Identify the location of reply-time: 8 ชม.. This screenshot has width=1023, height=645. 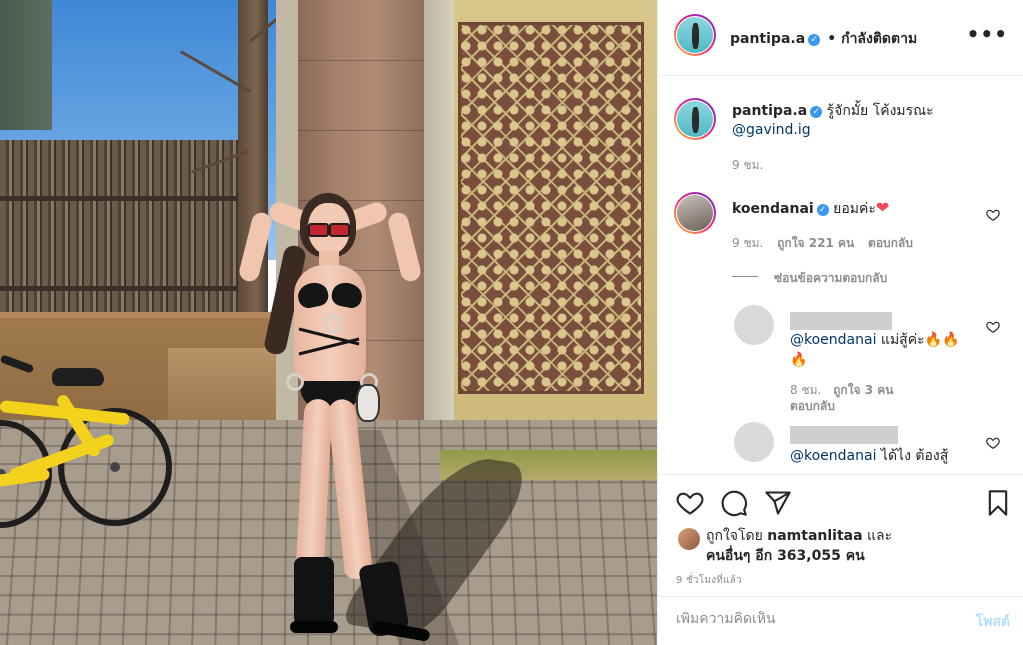
(805, 390).